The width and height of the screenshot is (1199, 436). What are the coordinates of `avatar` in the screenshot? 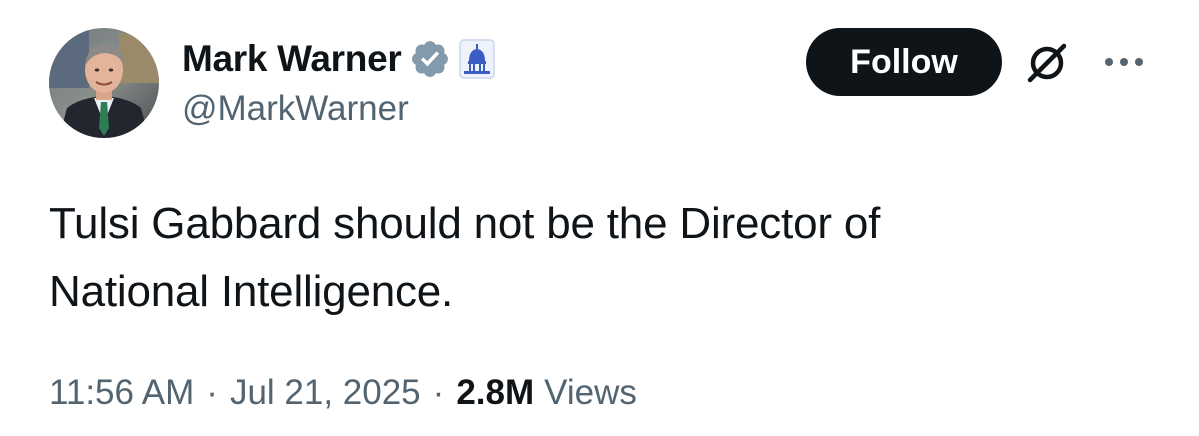 It's located at (104, 83).